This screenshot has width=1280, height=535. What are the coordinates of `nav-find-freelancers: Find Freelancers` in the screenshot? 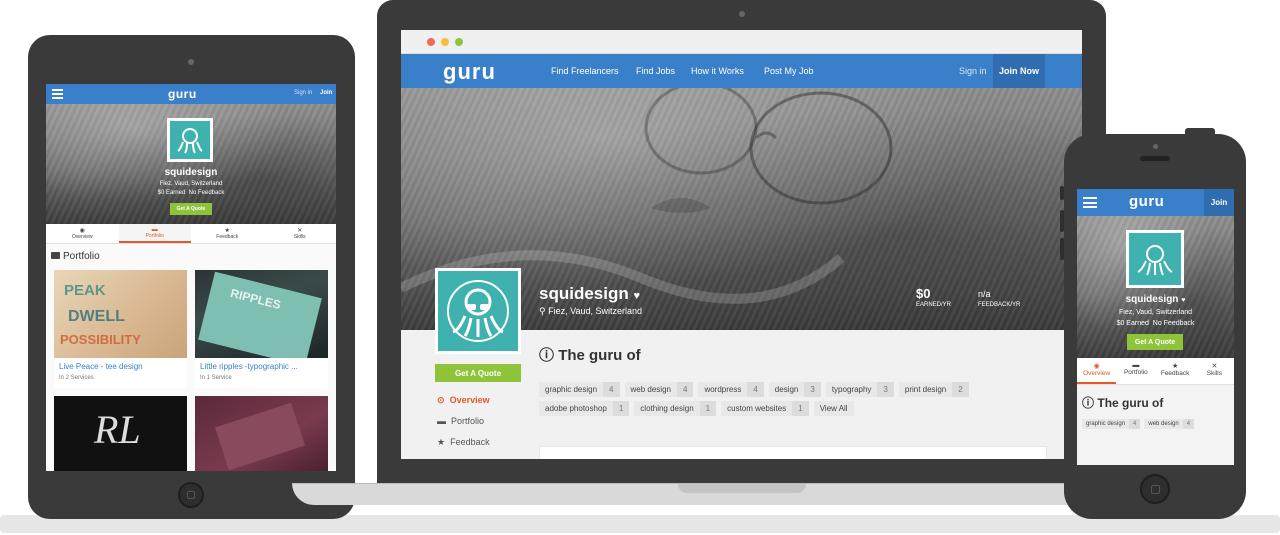 It's located at (585, 71).